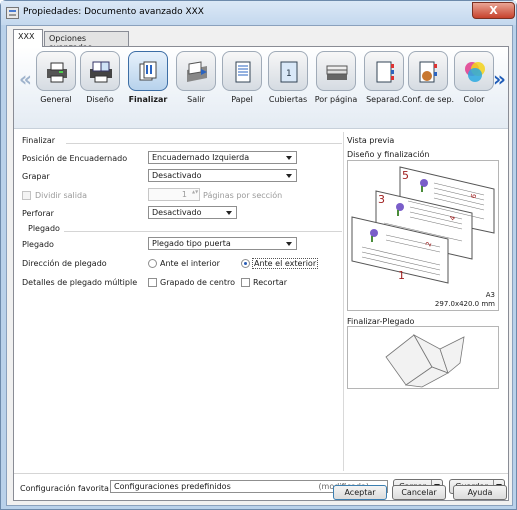  What do you see at coordinates (499, 79) in the screenshot?
I see `scroll-right-arrow-icon: »` at bounding box center [499, 79].